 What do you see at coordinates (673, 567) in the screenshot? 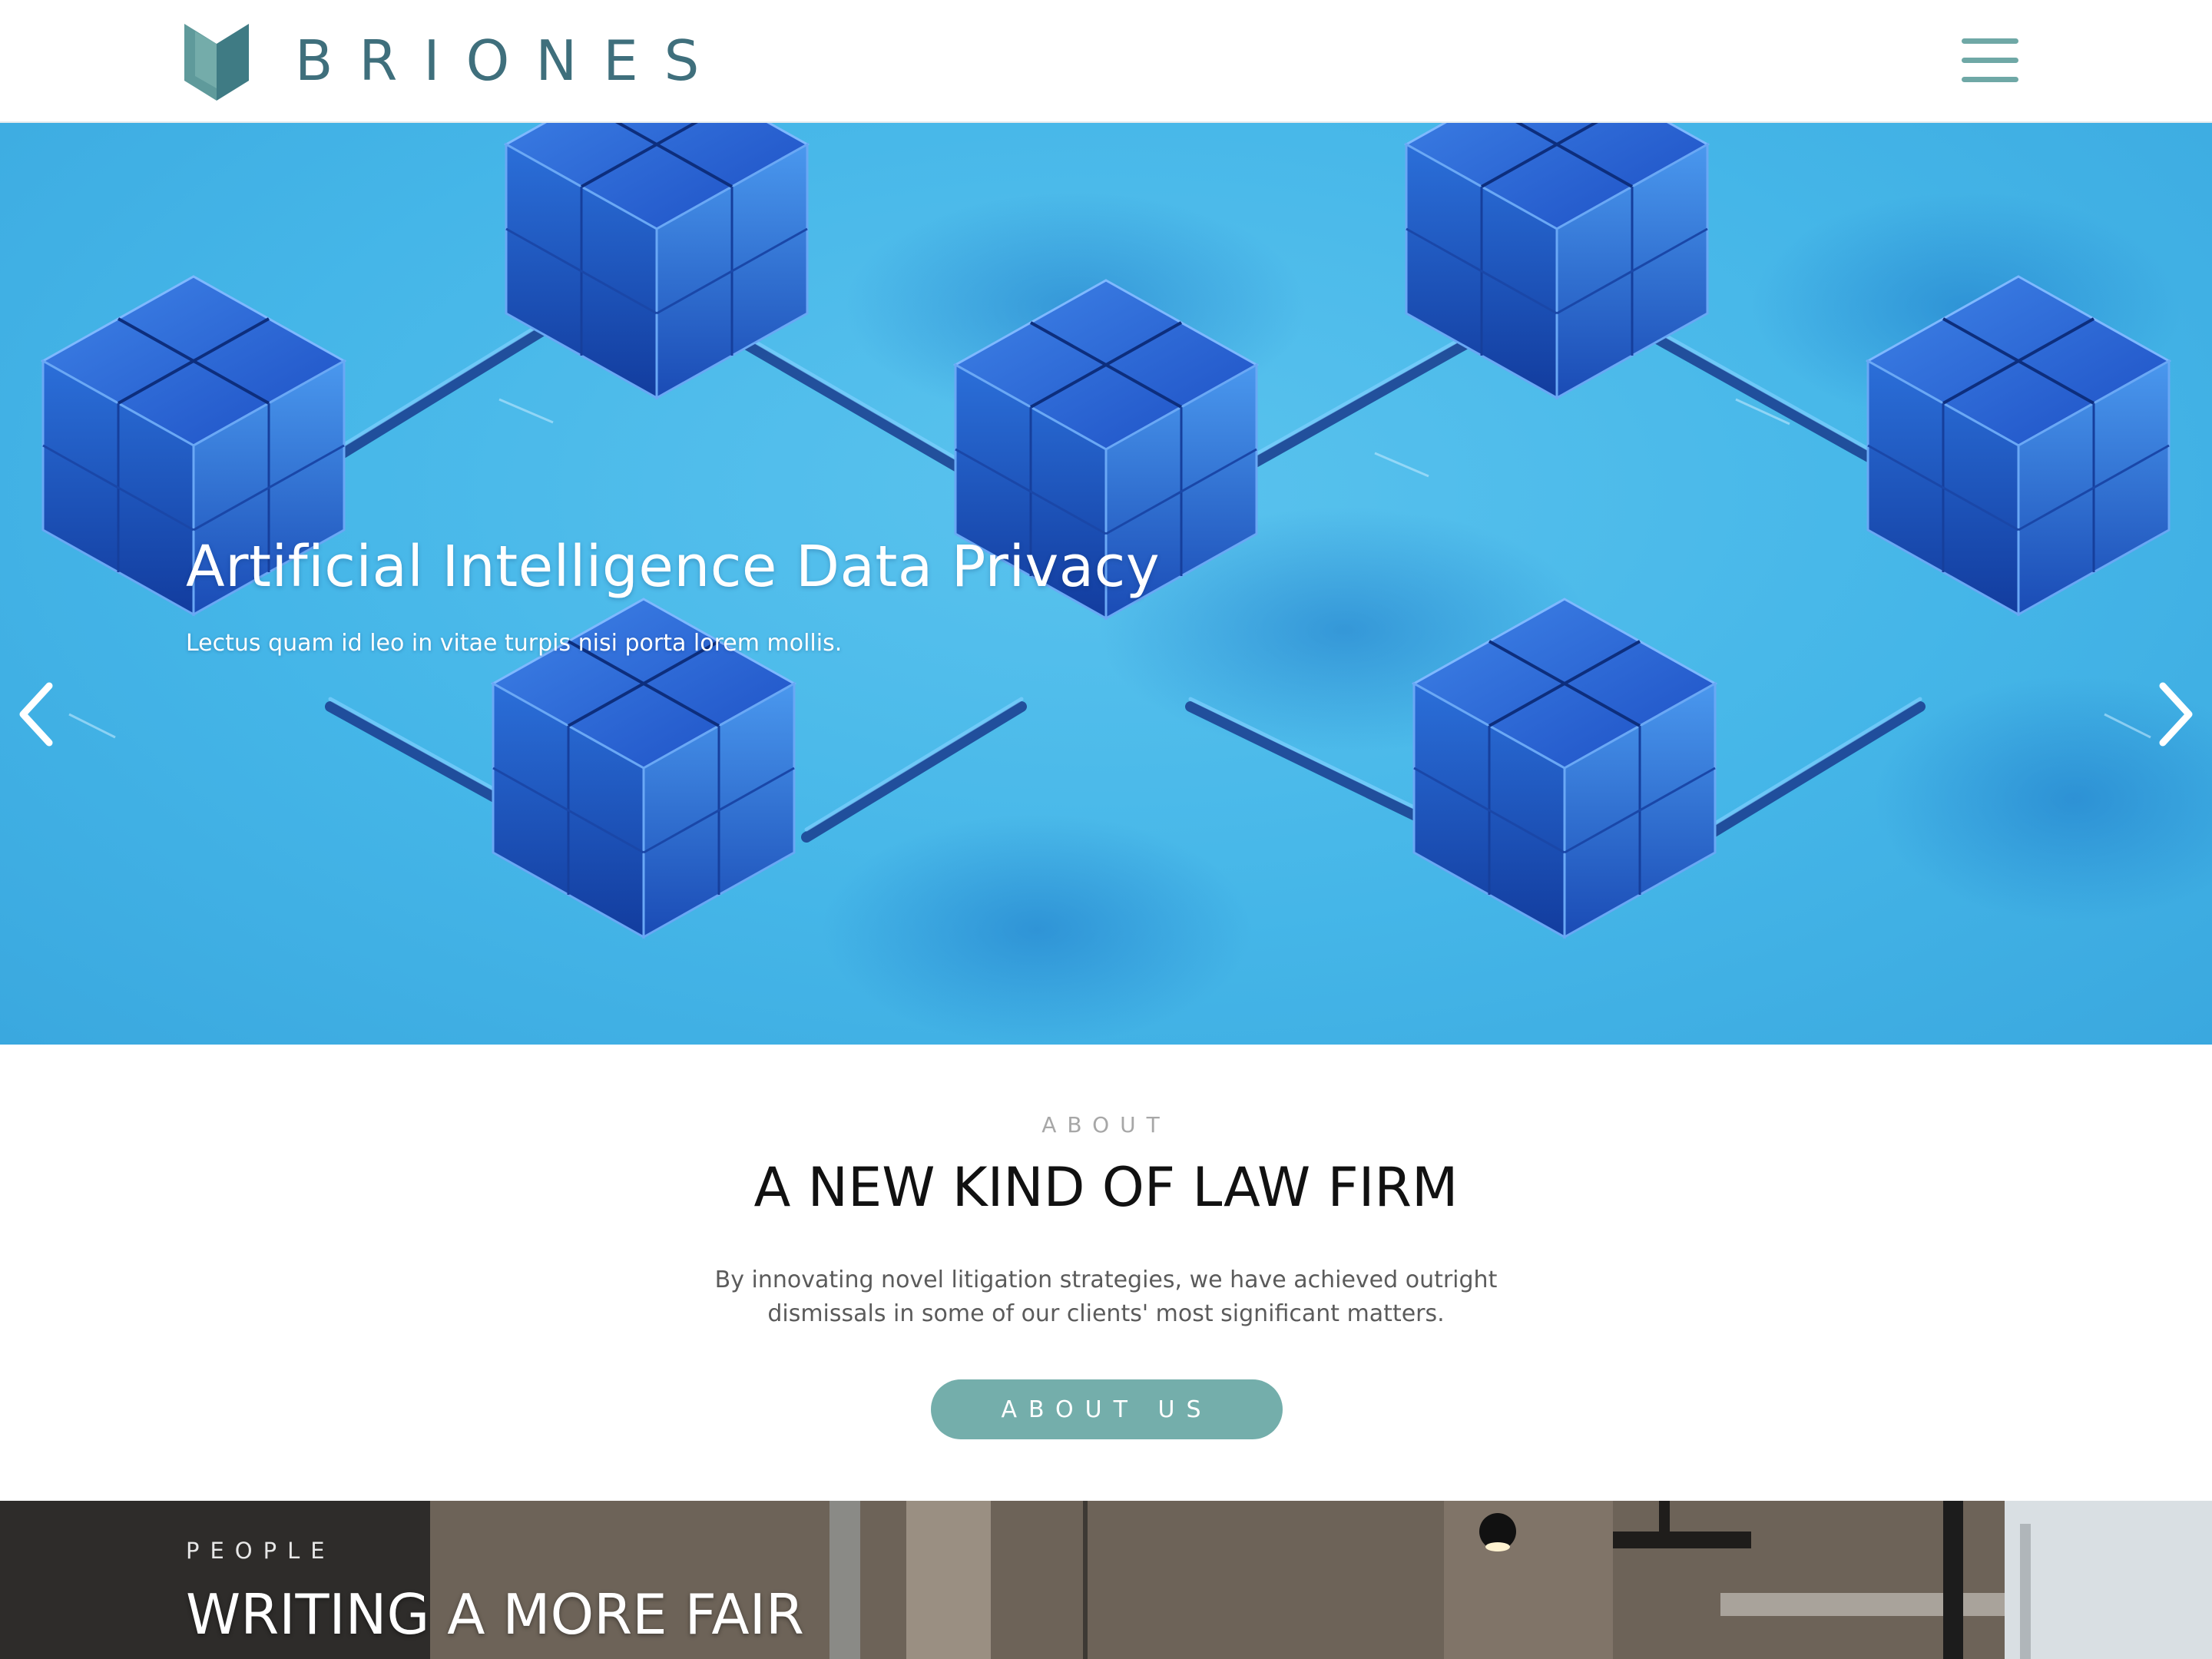
I see `slide-title: Artificial Intelligence Data Privacy` at bounding box center [673, 567].